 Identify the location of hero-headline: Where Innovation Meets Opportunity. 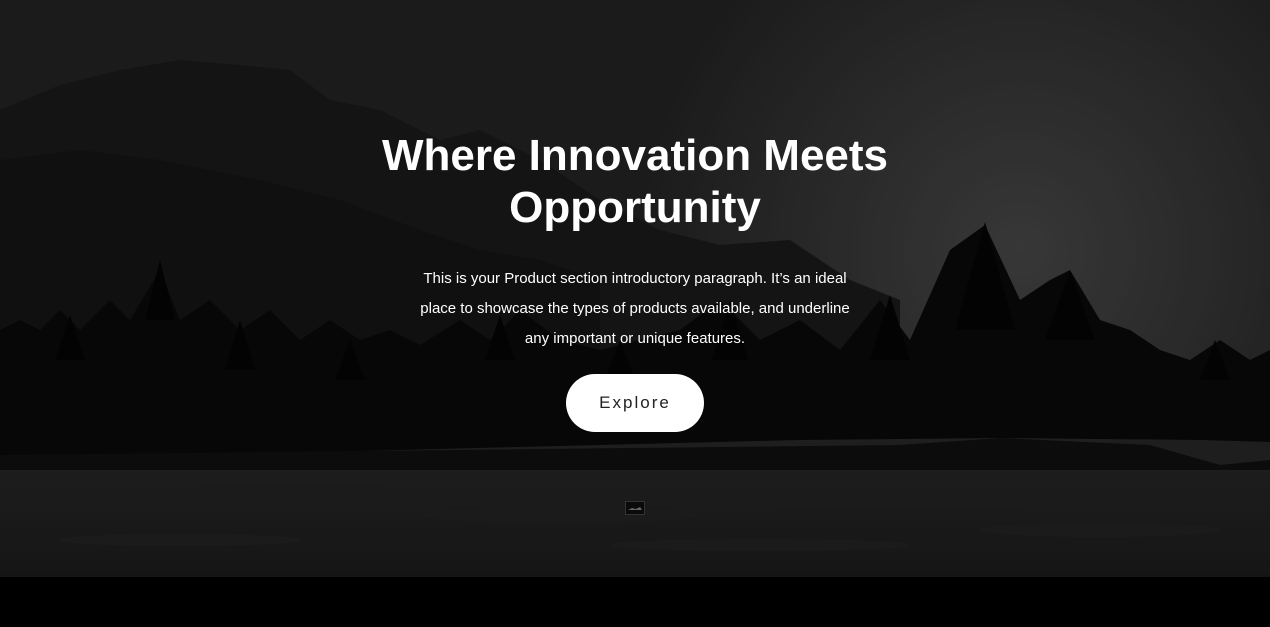
(635, 181).